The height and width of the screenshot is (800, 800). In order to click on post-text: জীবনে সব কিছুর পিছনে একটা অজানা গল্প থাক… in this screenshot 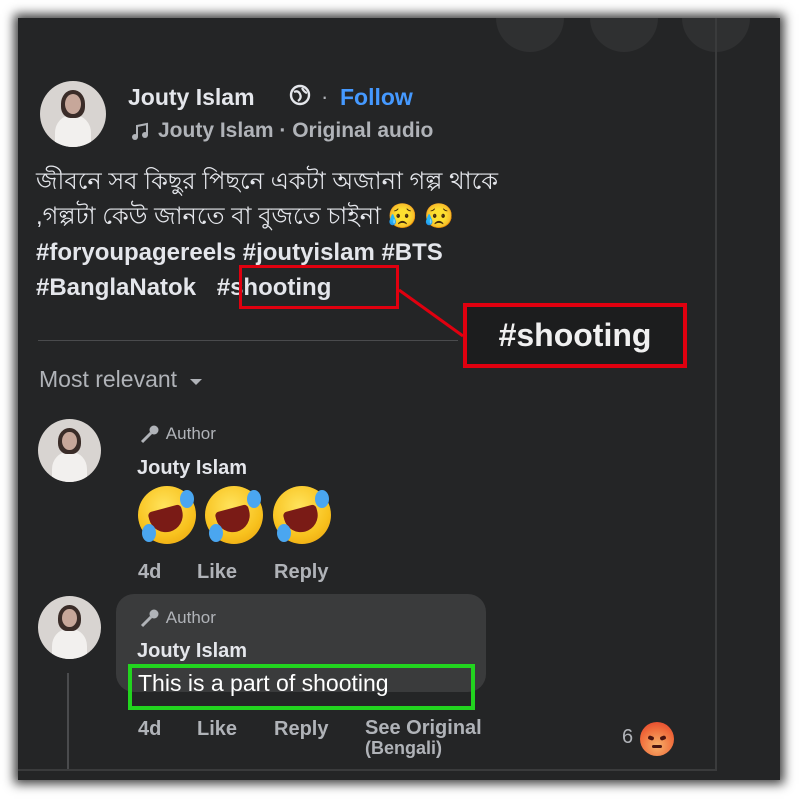, I will do `click(356, 199)`.